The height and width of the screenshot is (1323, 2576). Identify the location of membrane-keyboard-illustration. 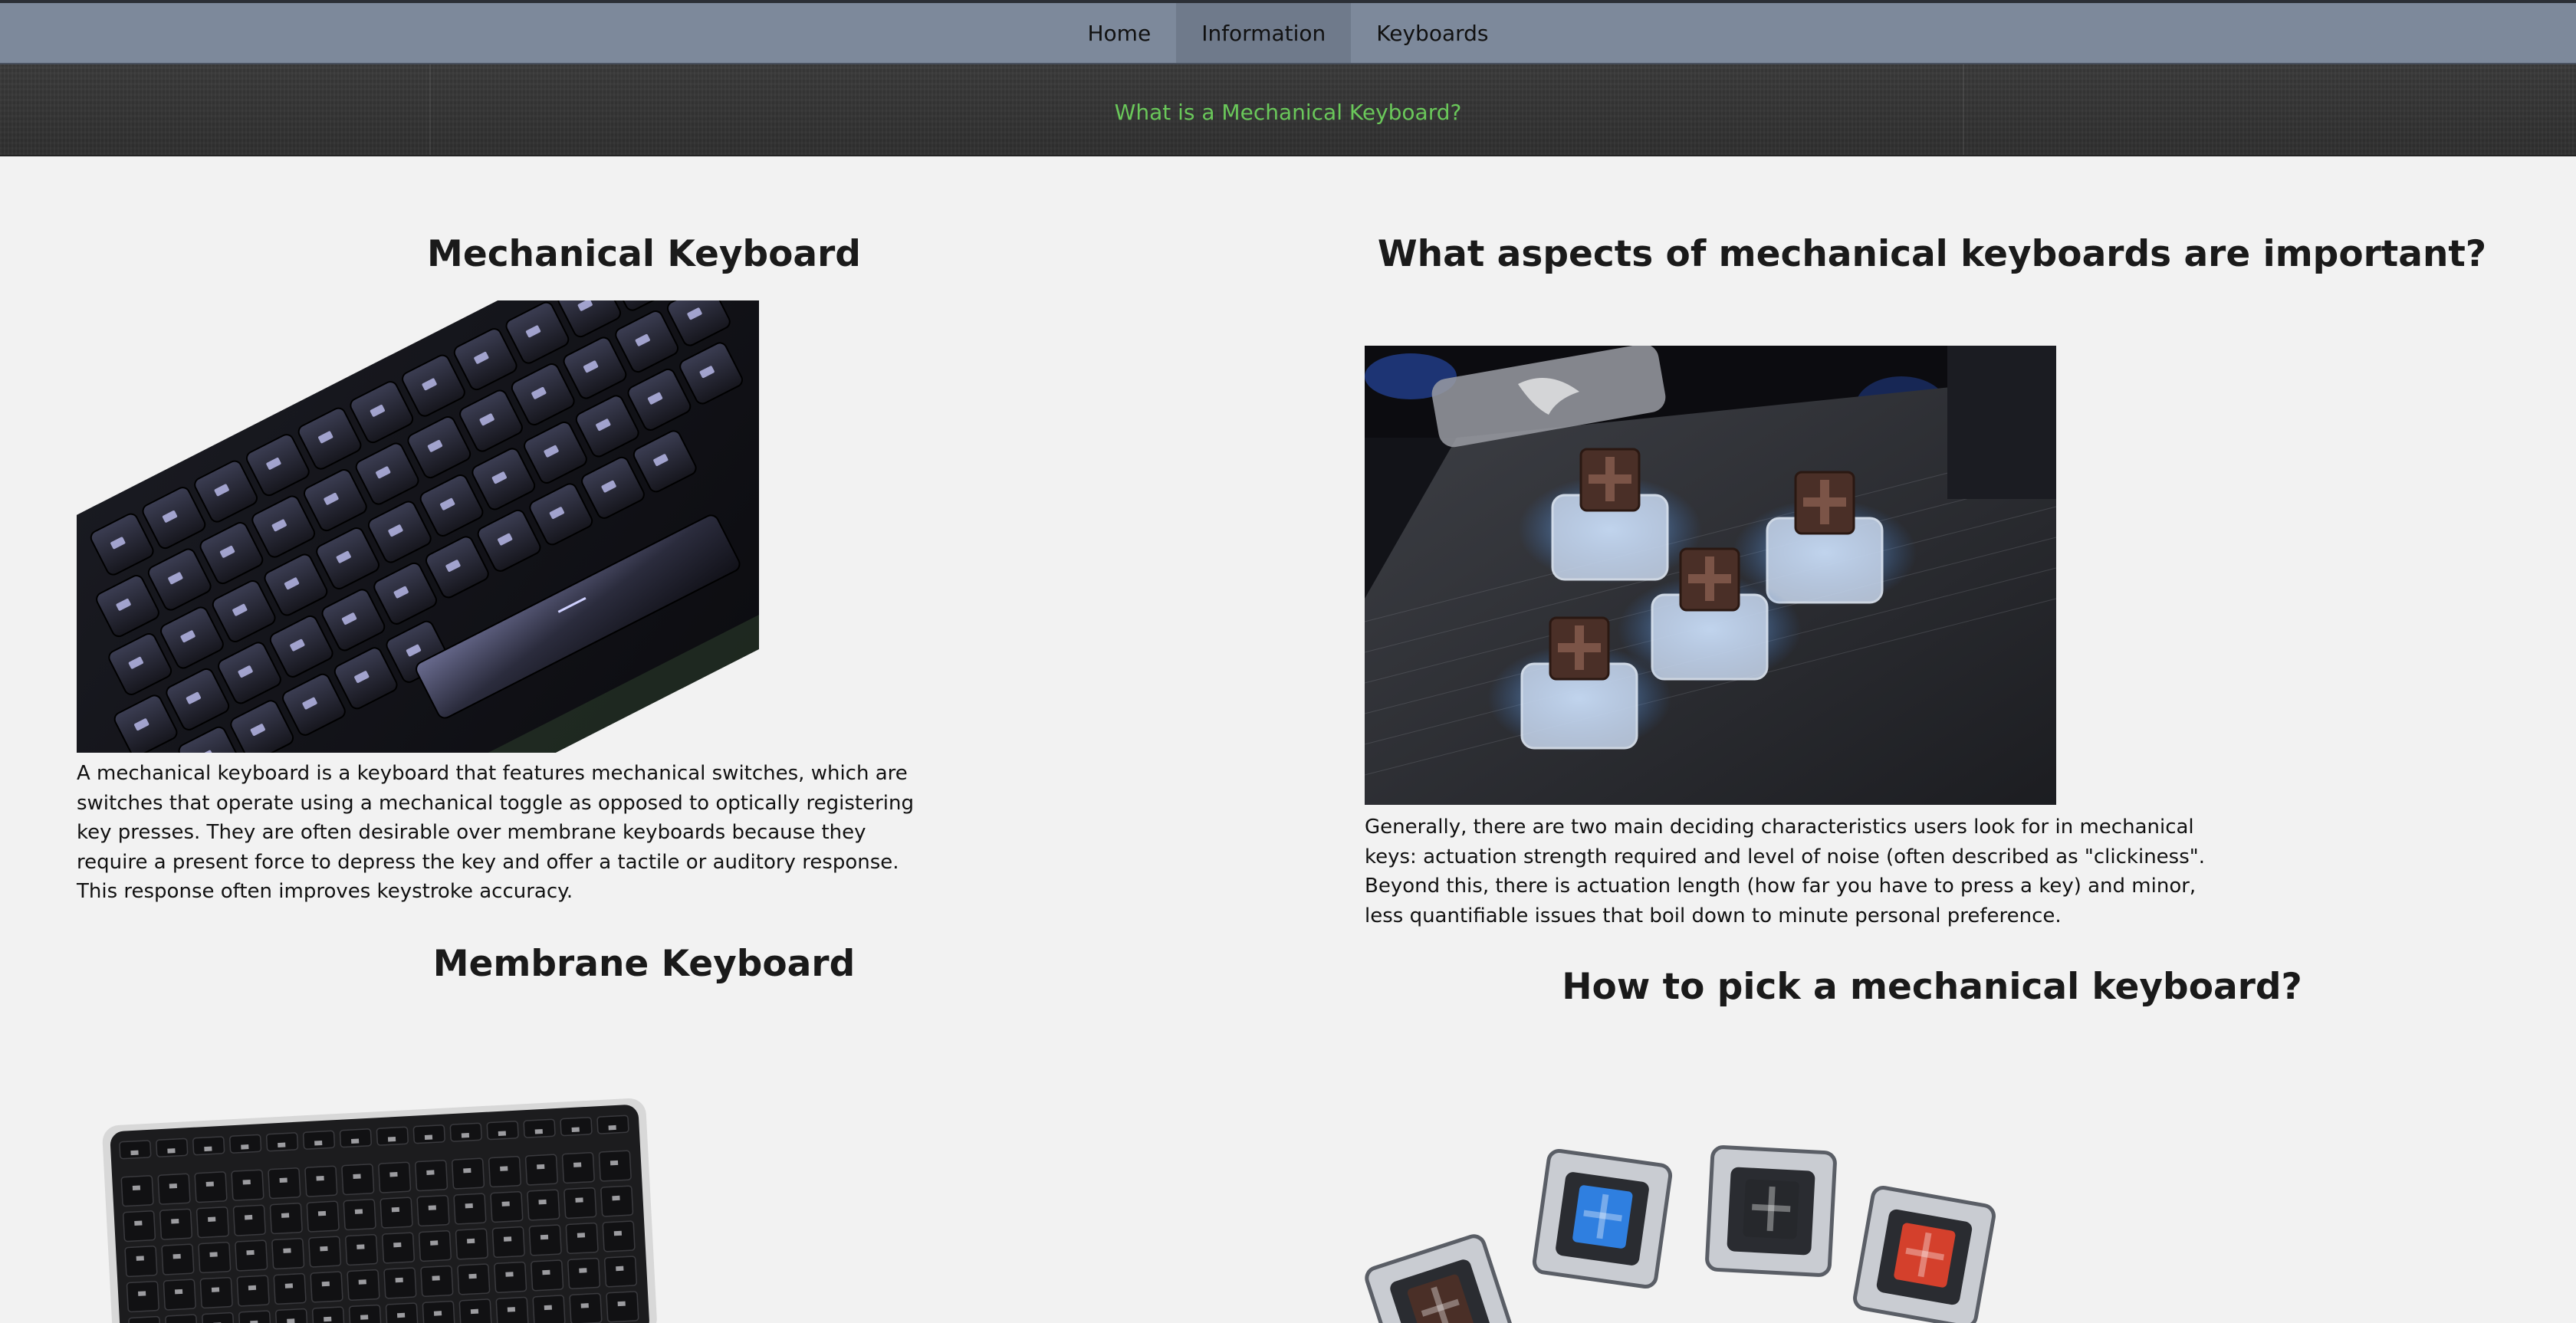
(379, 1210).